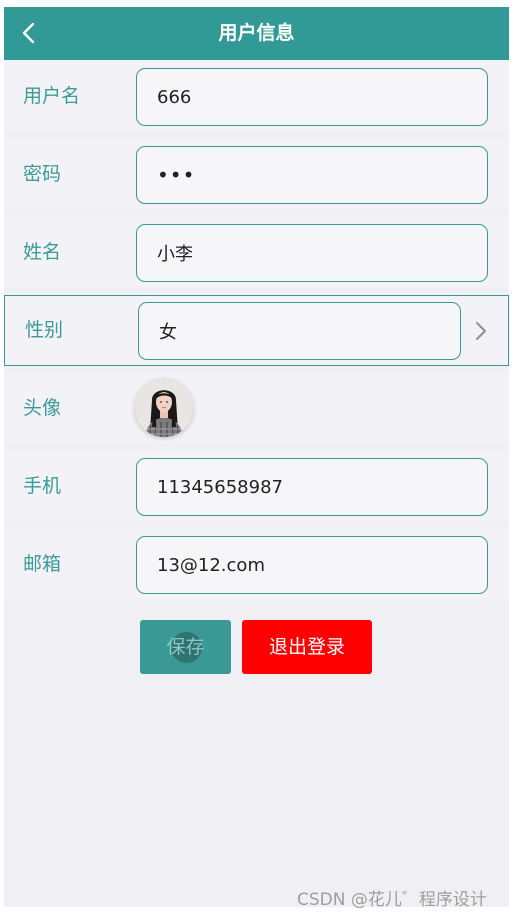 The height and width of the screenshot is (914, 522). I want to click on username-input, so click(312, 97).